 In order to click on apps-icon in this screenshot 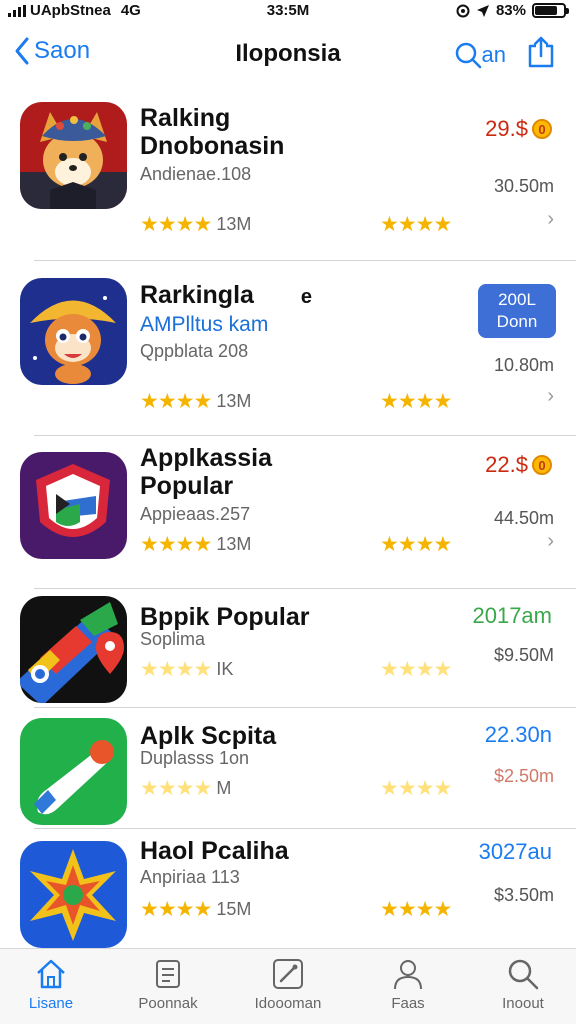, I will do `click(168, 974)`.